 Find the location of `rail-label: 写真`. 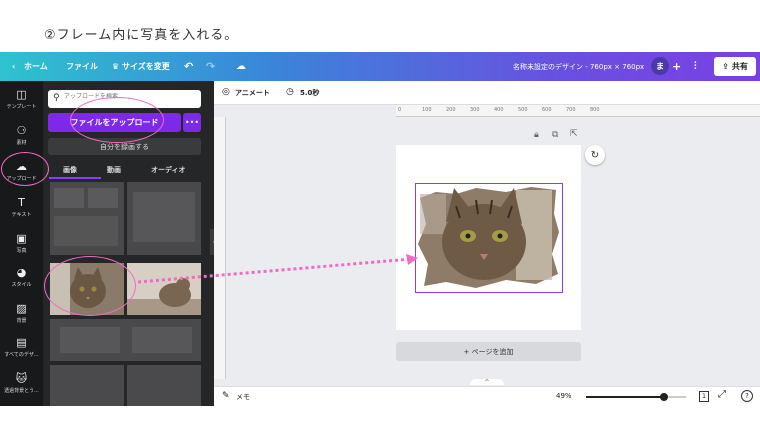

rail-label: 写真 is located at coordinates (21, 251).